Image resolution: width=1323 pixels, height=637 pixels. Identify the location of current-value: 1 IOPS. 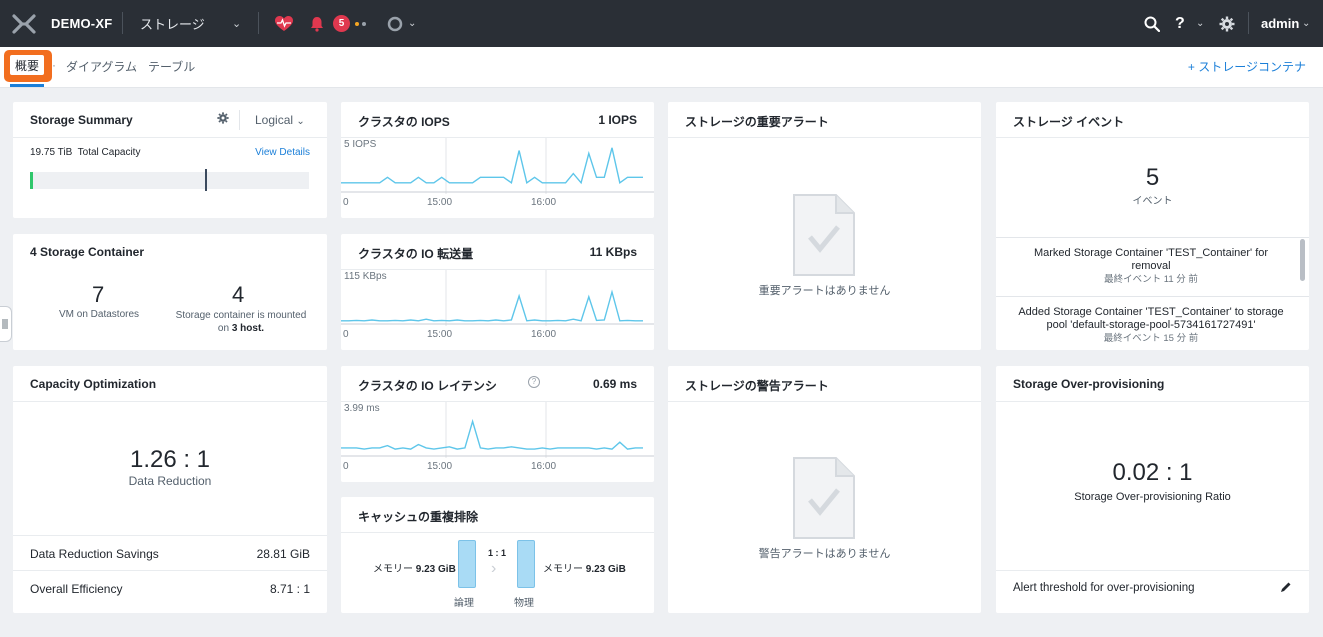
(617, 120).